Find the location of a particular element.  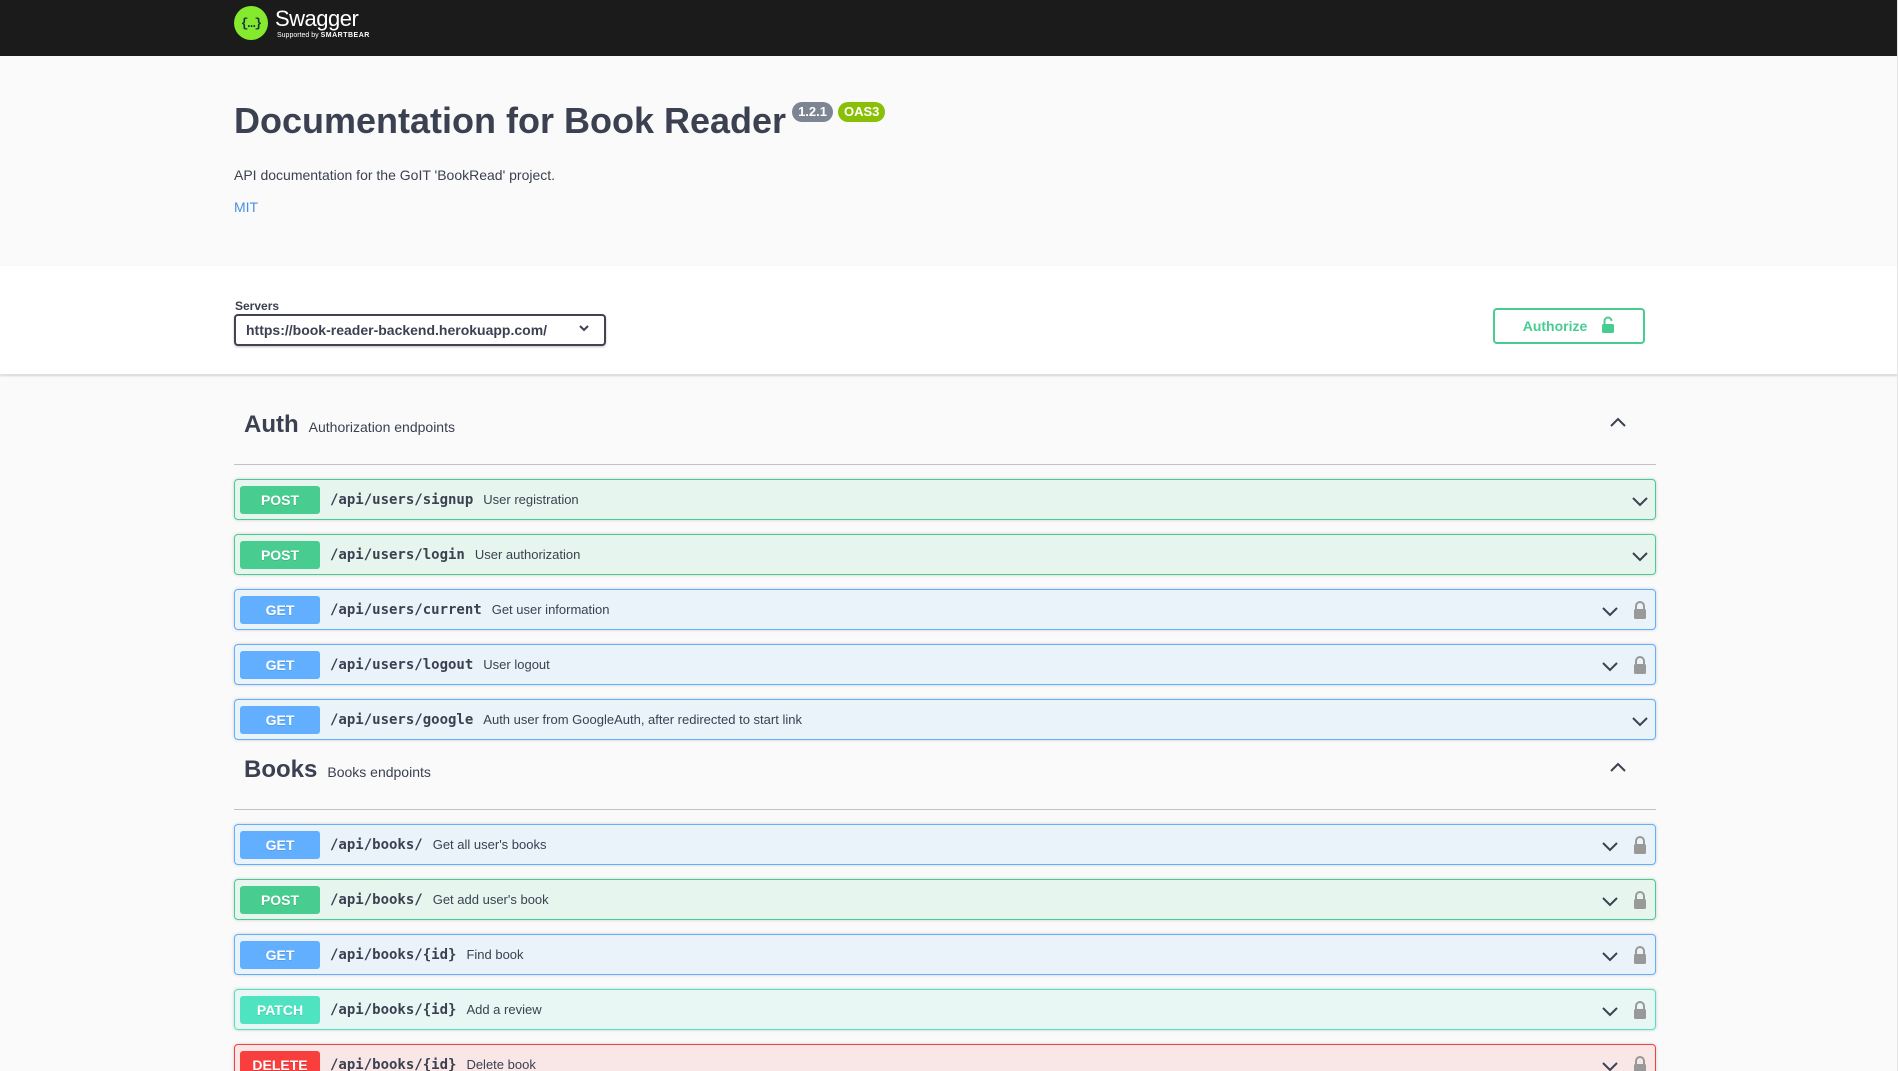

swagger-logo-icon: {…} is located at coordinates (251, 23).